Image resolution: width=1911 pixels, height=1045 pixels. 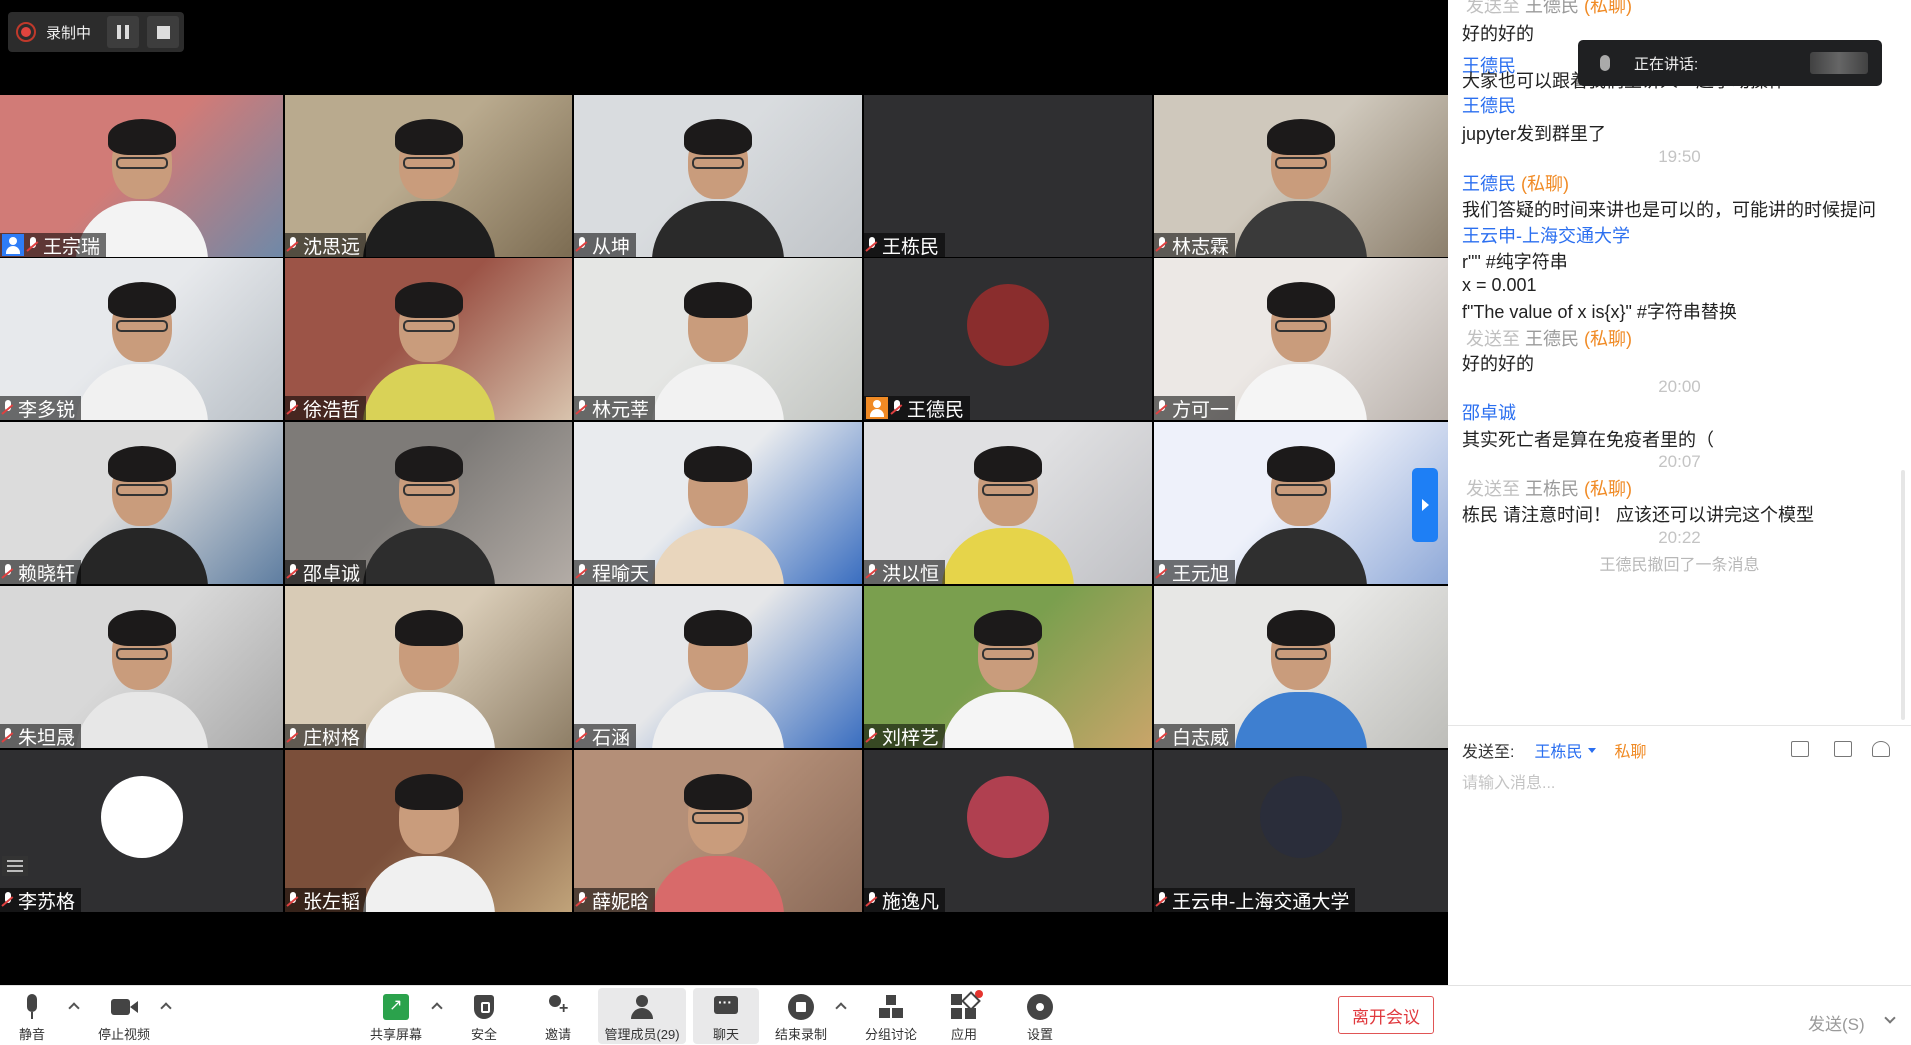 I want to click on pause-recording-button, so click(x=123, y=32).